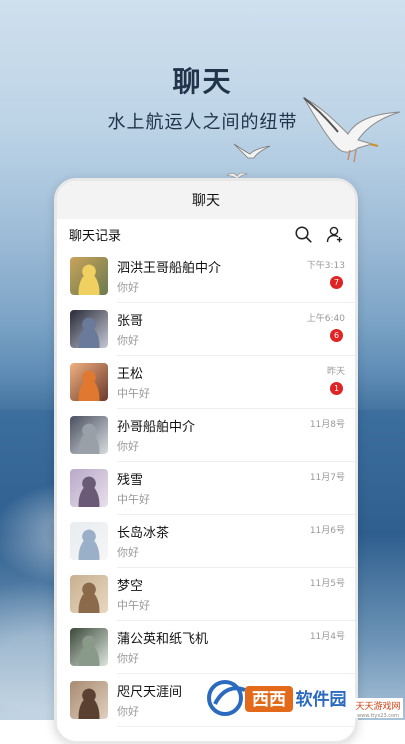  I want to click on chat-list-item: 蒲公英和纸飞机 你好 11月4号, so click(206, 647).